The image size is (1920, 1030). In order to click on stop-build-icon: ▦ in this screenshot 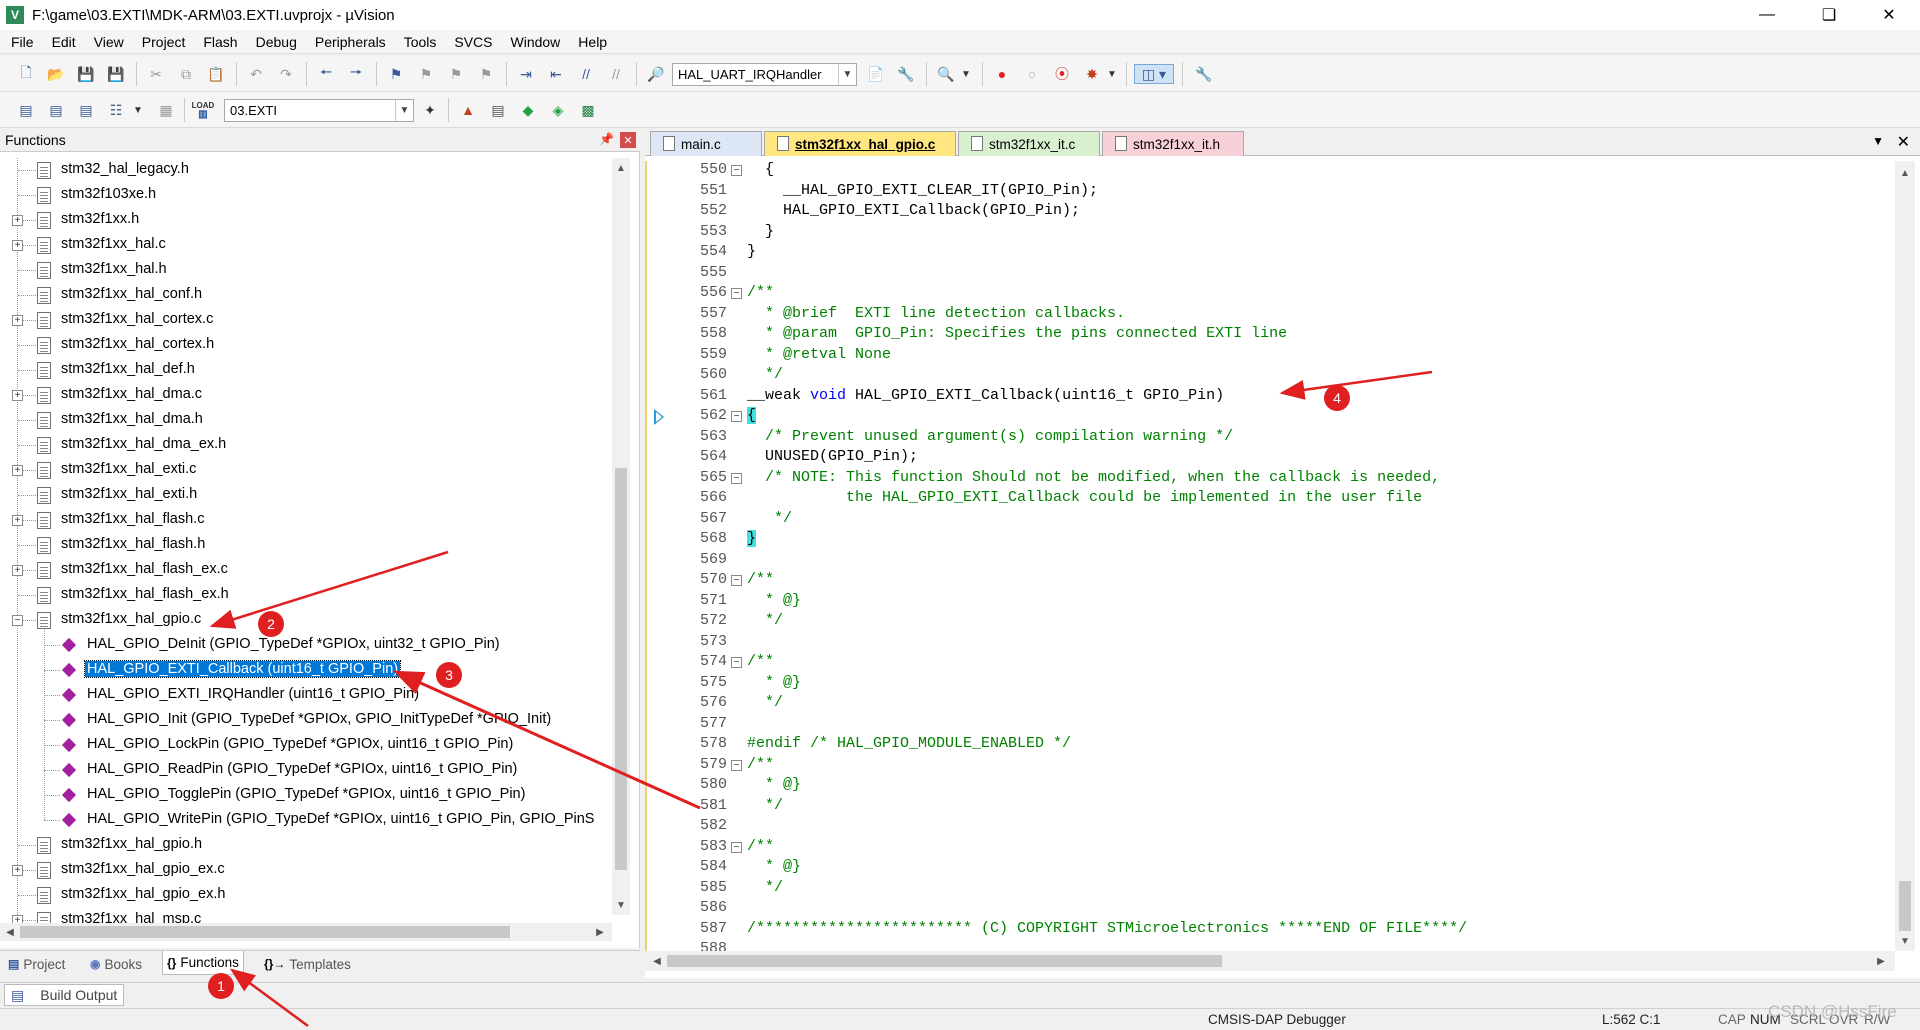, I will do `click(166, 110)`.